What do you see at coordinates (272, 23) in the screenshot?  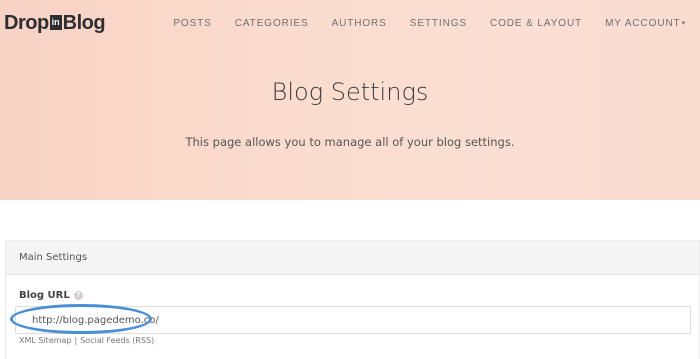 I see `nav-categories: CATEGORIES` at bounding box center [272, 23].